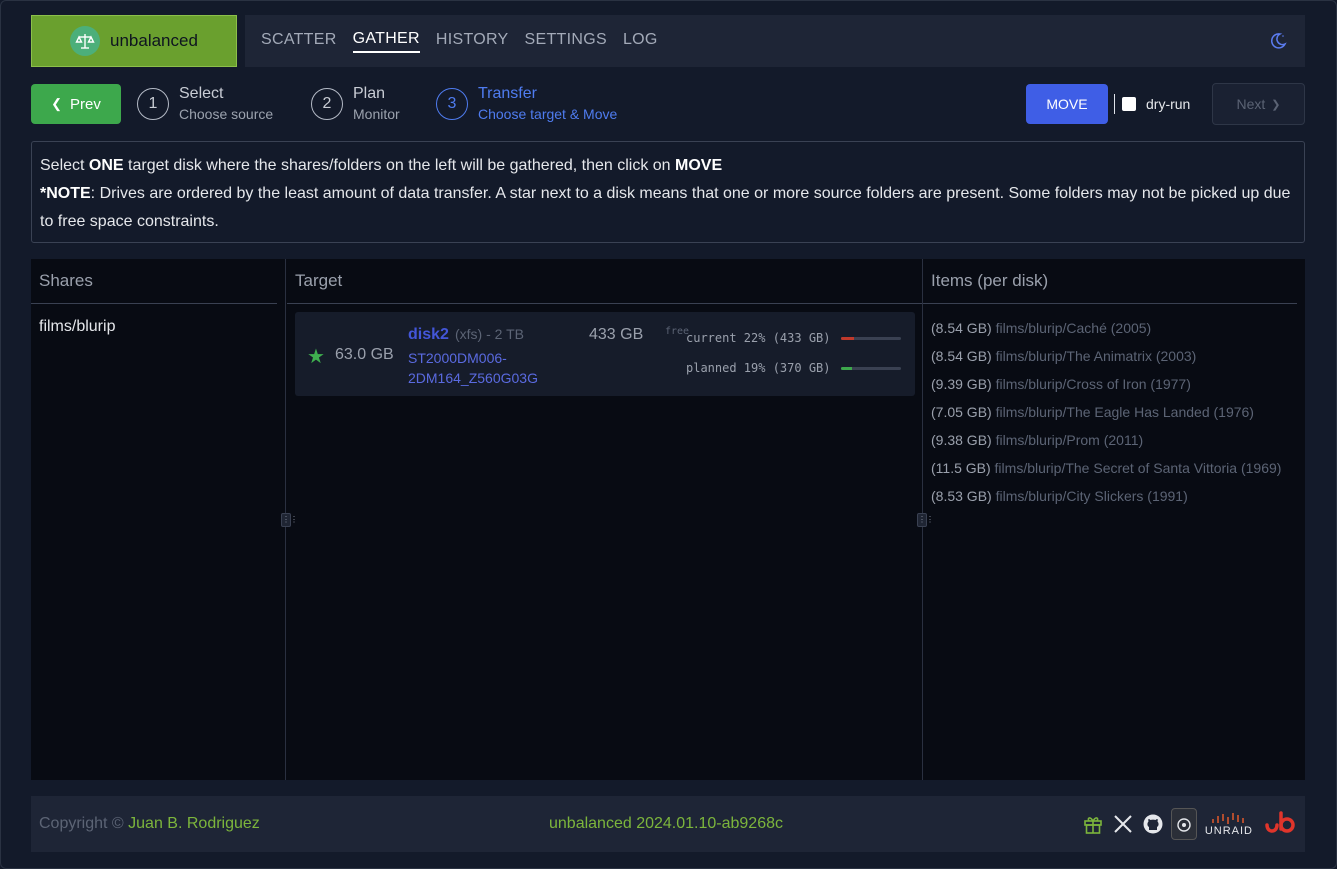 The image size is (1337, 869). What do you see at coordinates (472, 41) in the screenshot?
I see `nav-history: HISTORY` at bounding box center [472, 41].